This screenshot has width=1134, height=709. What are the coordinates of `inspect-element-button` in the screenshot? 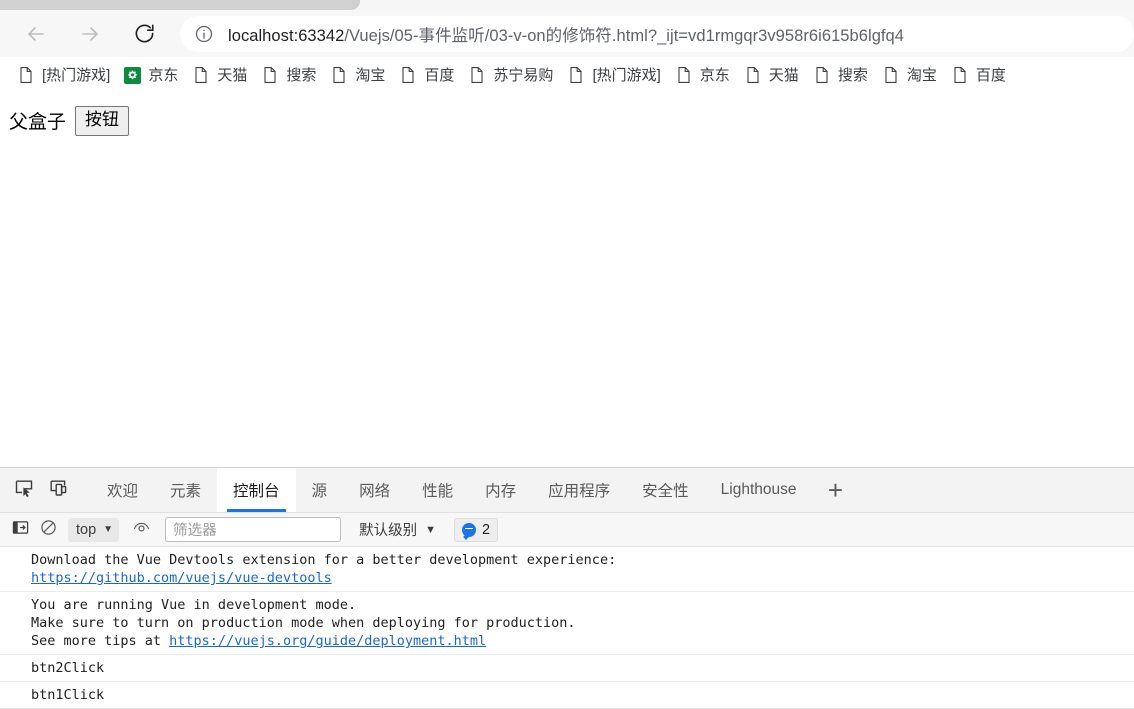 It's located at (24, 490).